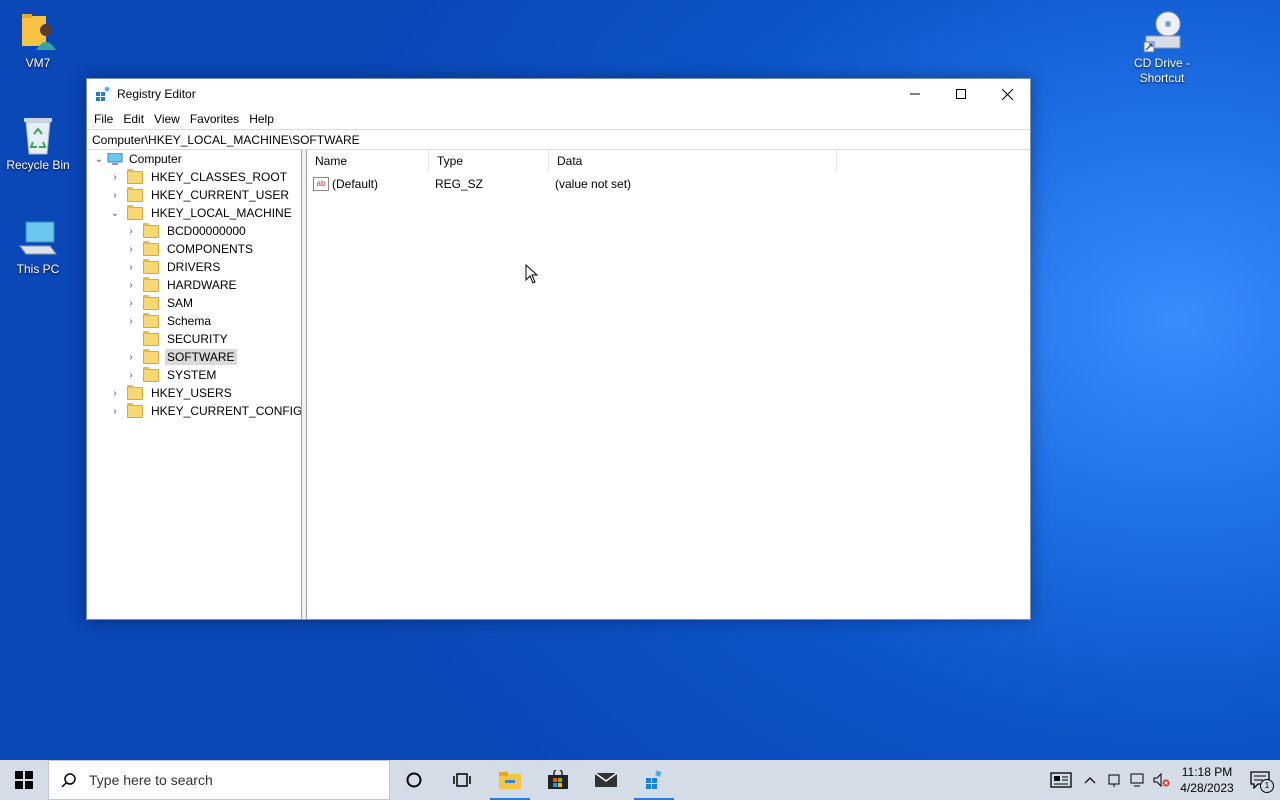 The height and width of the screenshot is (800, 1280). I want to click on tree-item-system: › SYSTEM, so click(171, 375).